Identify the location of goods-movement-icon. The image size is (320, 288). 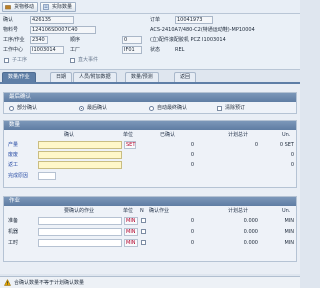
(8, 7).